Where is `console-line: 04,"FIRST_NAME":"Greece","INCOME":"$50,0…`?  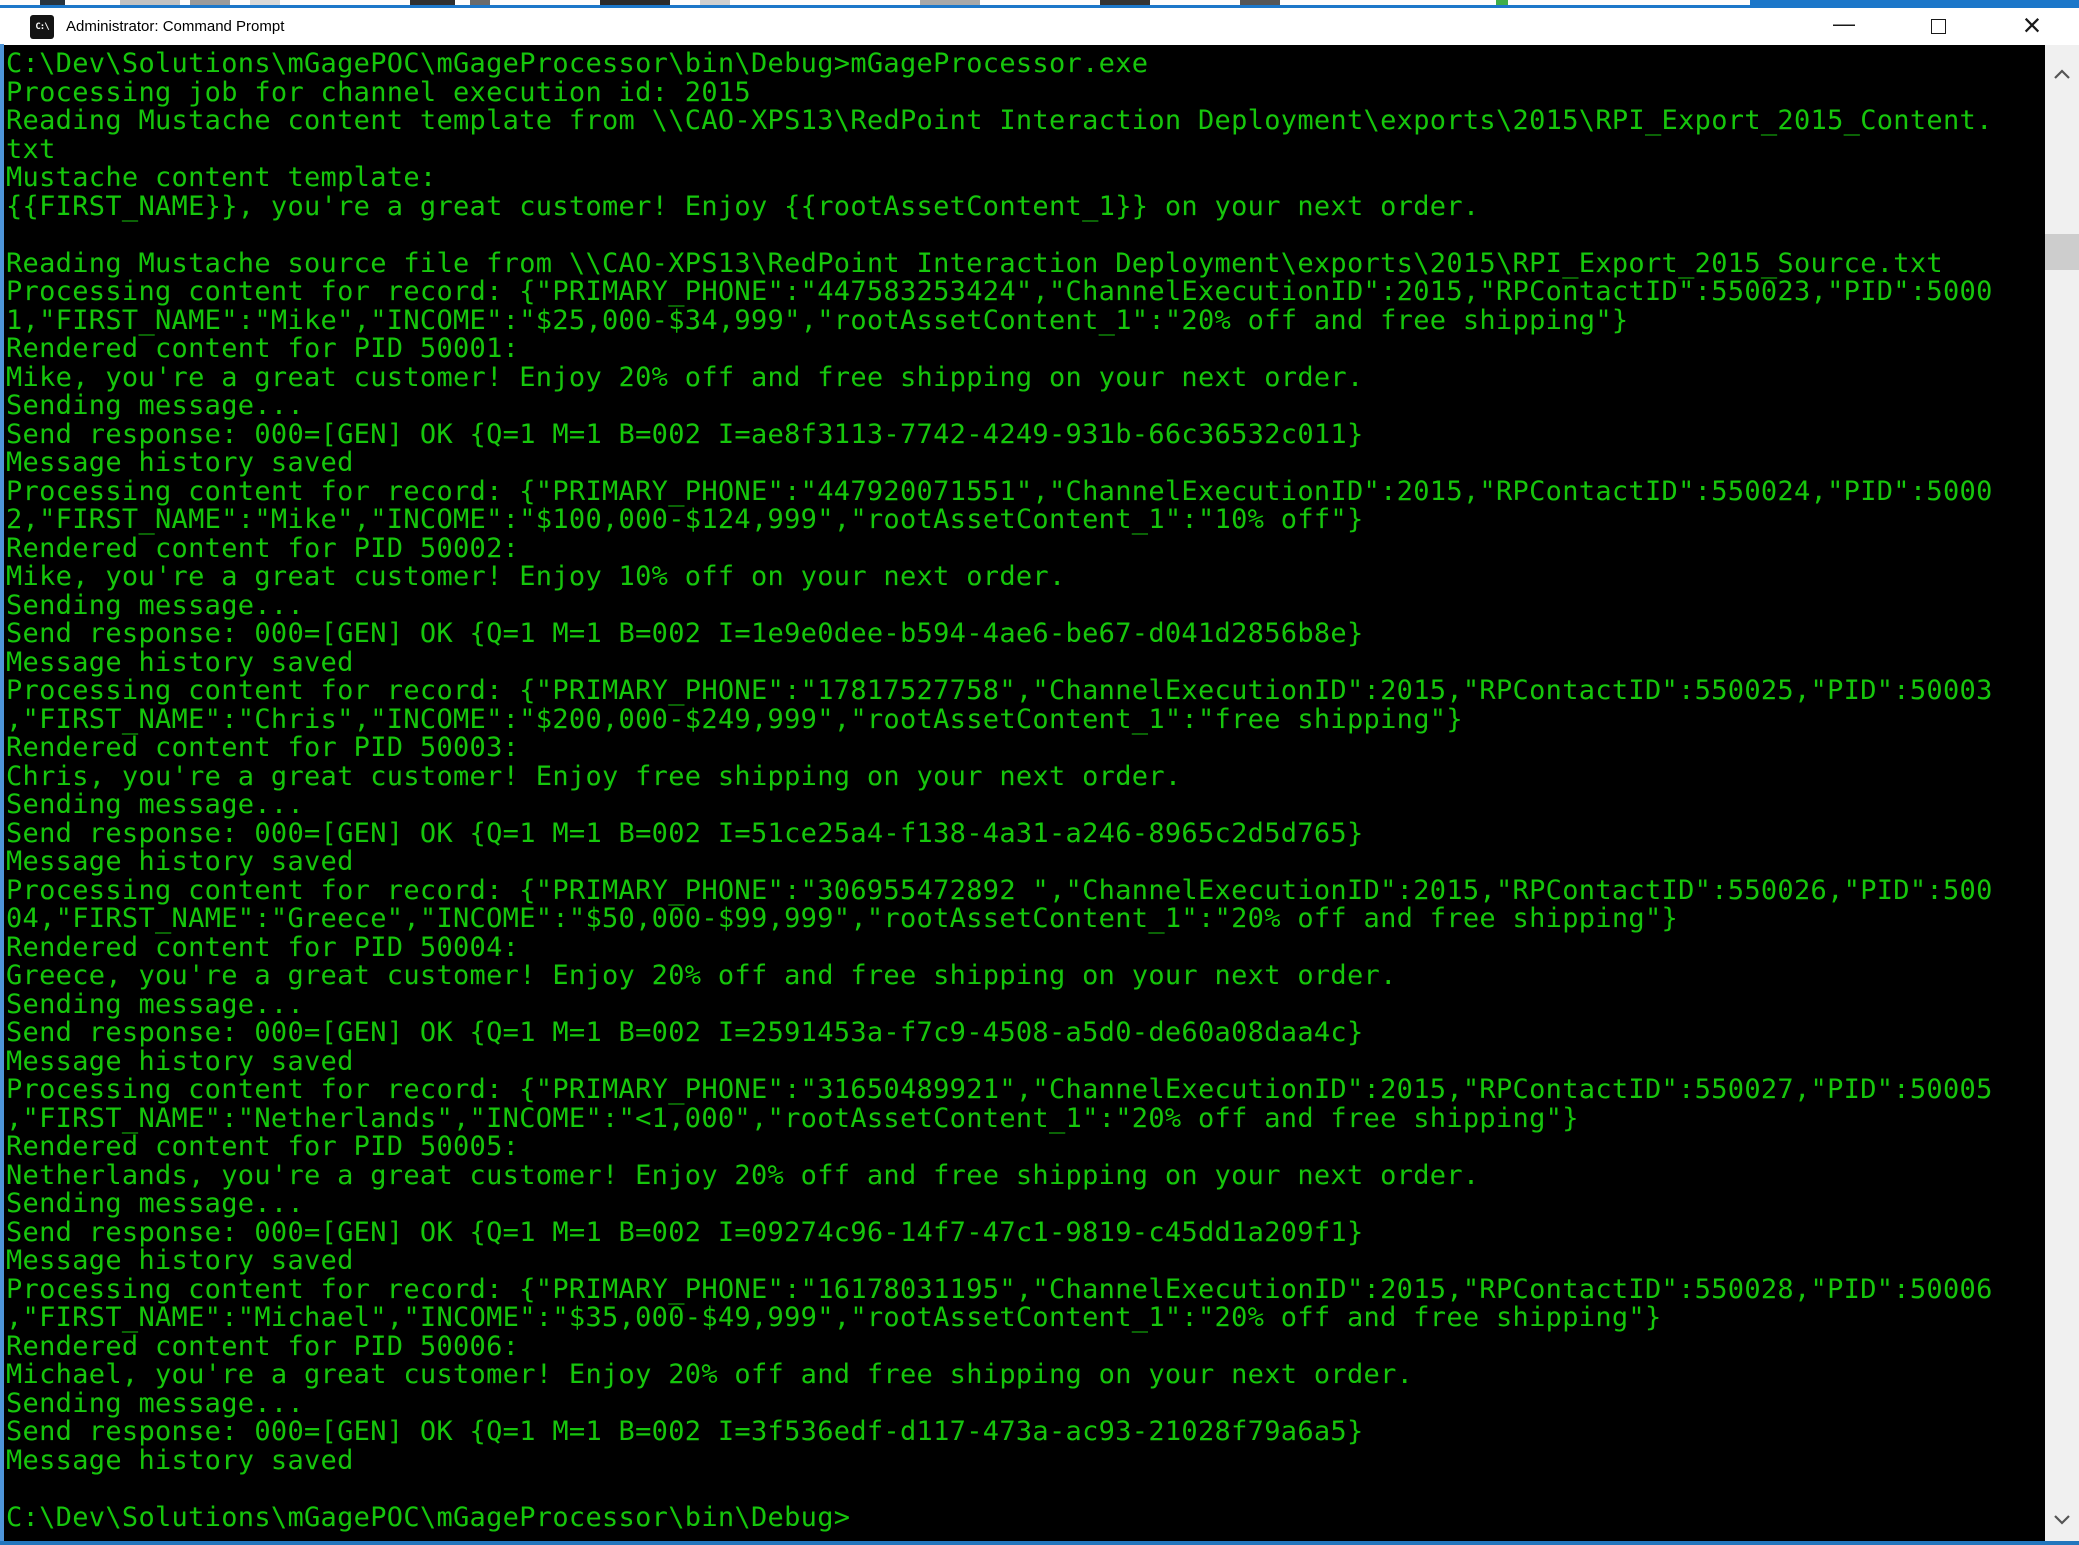 console-line: 04,"FIRST_NAME":"Greece","INCOME":"$50,0… is located at coordinates (842, 918).